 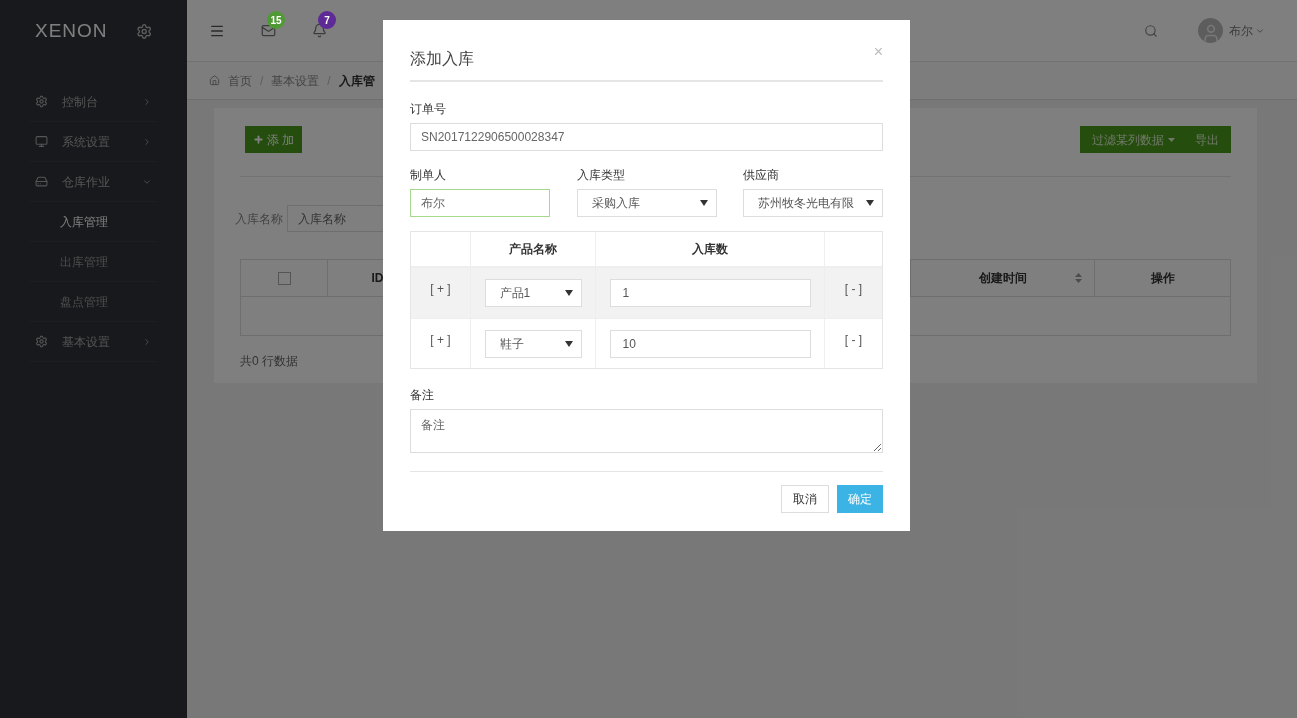 What do you see at coordinates (356, 81) in the screenshot?
I see `breadcrumb-item: 入库管` at bounding box center [356, 81].